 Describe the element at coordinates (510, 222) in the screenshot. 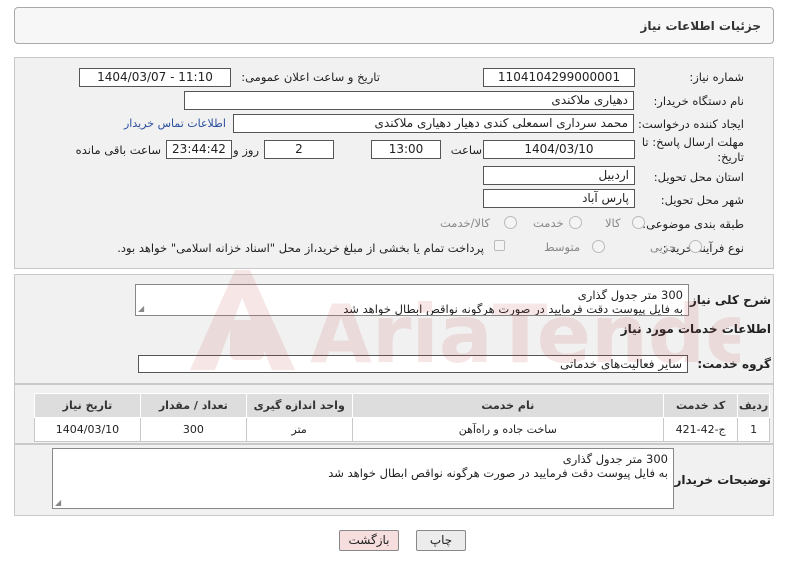

I see `category-radio-both` at that location.